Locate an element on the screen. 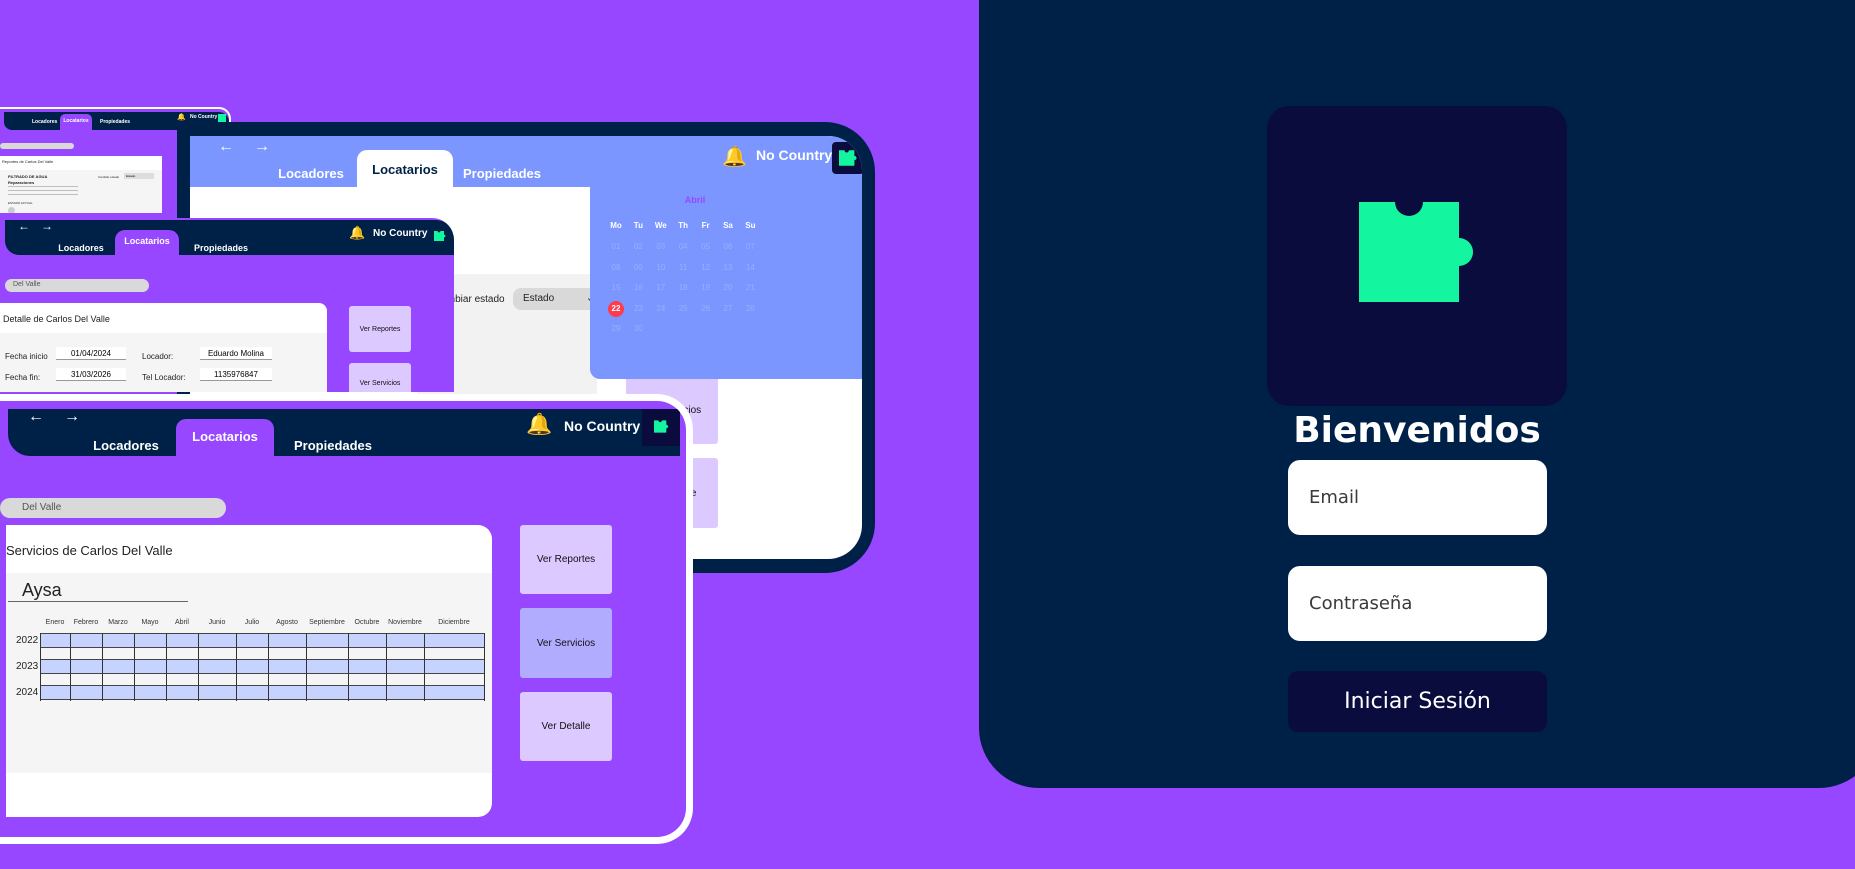 This screenshot has width=1855, height=869. small-tab-locadores: Locadores is located at coordinates (44, 122).